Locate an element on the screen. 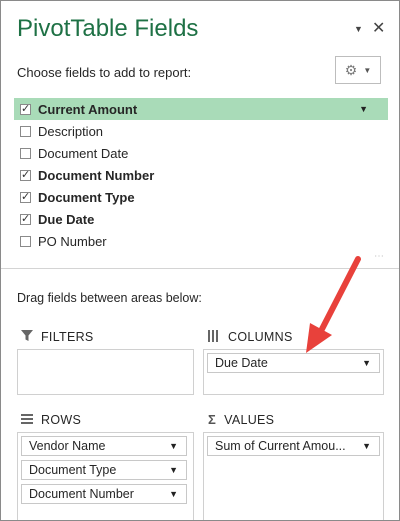 The width and height of the screenshot is (400, 521). field-label: Document Date is located at coordinates (83, 153).